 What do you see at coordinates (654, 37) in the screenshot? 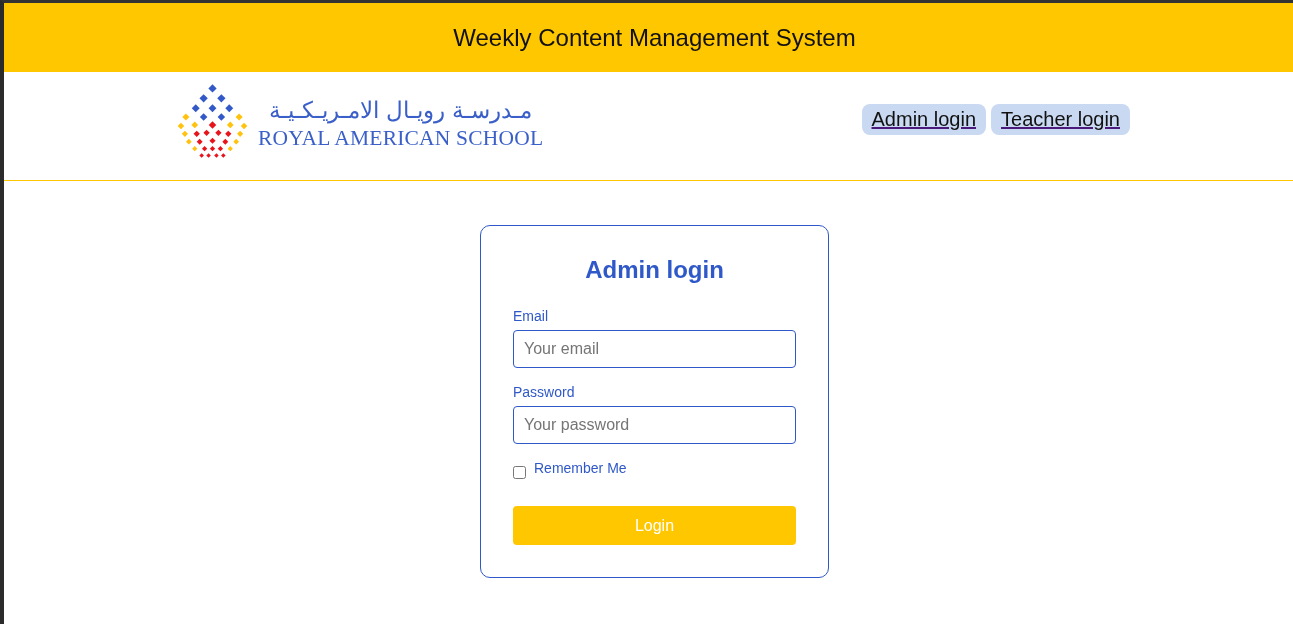
I see `page-title: Weekly Content Management System` at bounding box center [654, 37].